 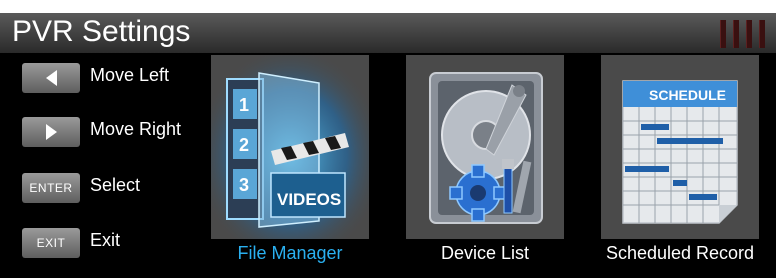 I want to click on videos-film-icon: 1 2 3 VIDEOS, so click(x=290, y=147).